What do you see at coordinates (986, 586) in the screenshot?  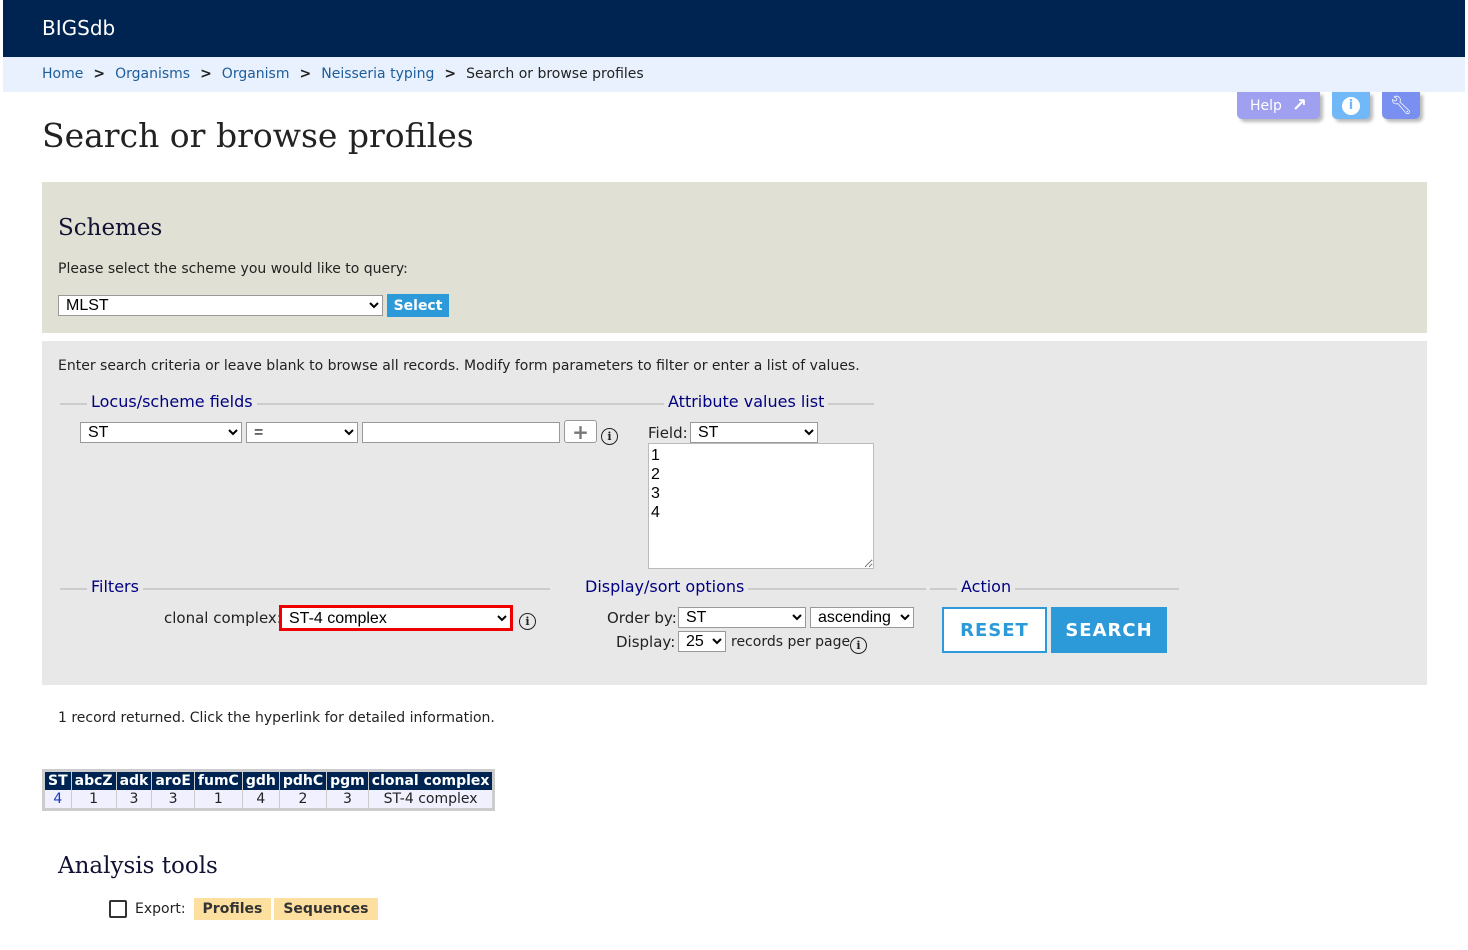 I see `action-legend: Action` at bounding box center [986, 586].